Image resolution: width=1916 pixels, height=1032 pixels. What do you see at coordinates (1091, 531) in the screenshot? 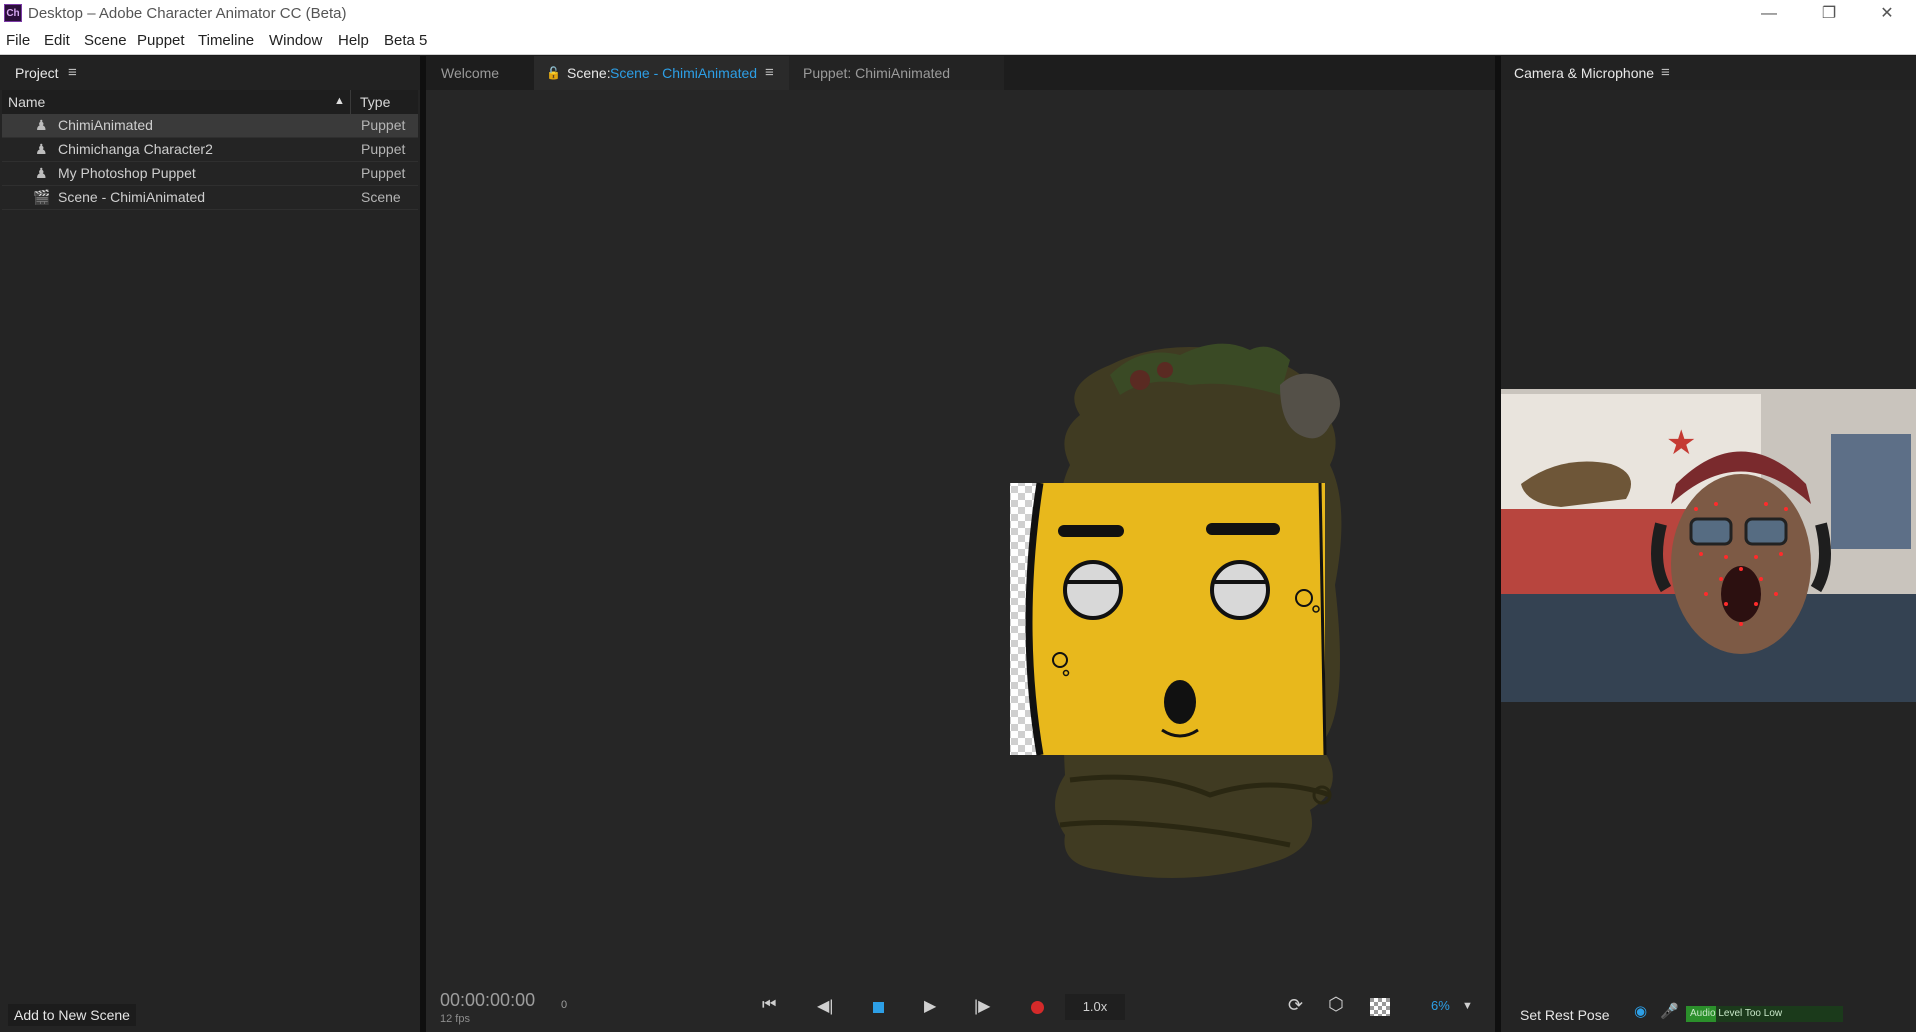
I see `left-eyebrow` at bounding box center [1091, 531].